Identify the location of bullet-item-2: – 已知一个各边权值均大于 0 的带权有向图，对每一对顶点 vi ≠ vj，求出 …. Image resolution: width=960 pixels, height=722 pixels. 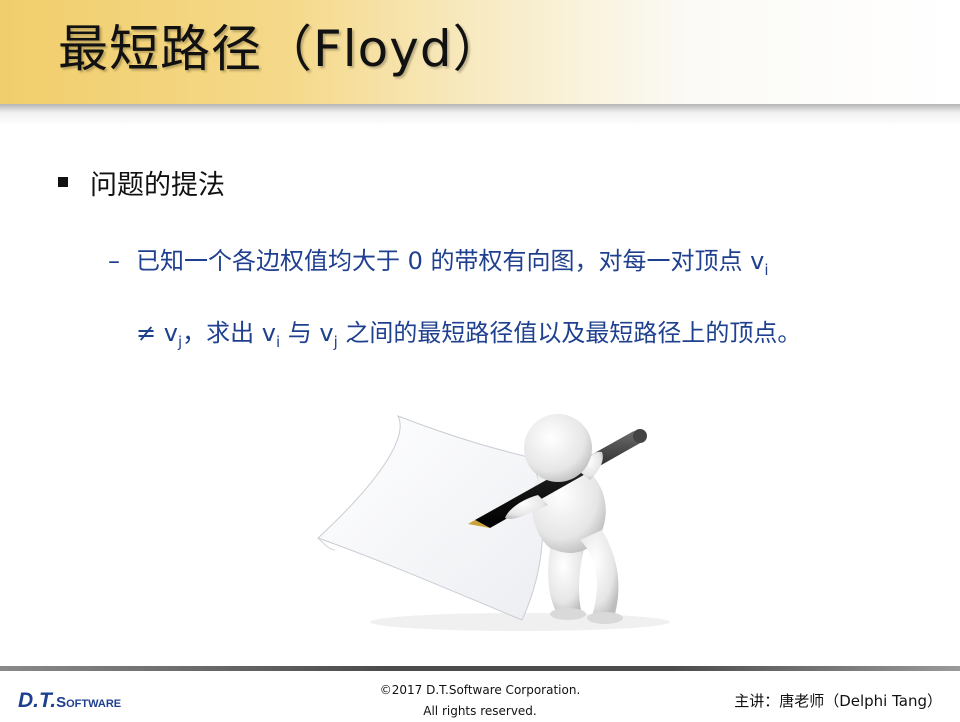
(523, 297).